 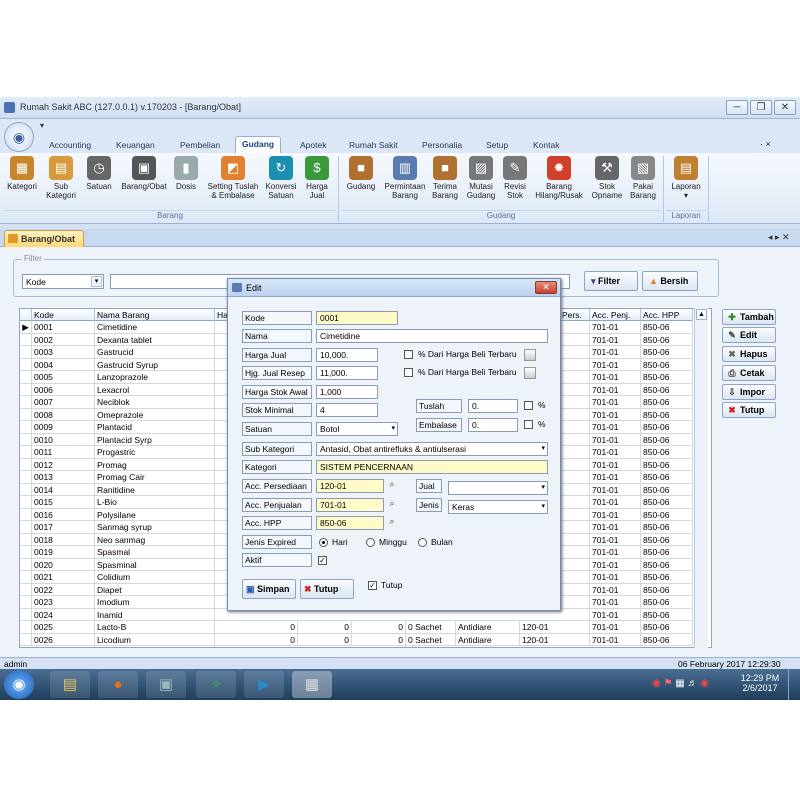 What do you see at coordinates (749, 392) in the screenshot?
I see `side-button-impor: ⇩ Impor` at bounding box center [749, 392].